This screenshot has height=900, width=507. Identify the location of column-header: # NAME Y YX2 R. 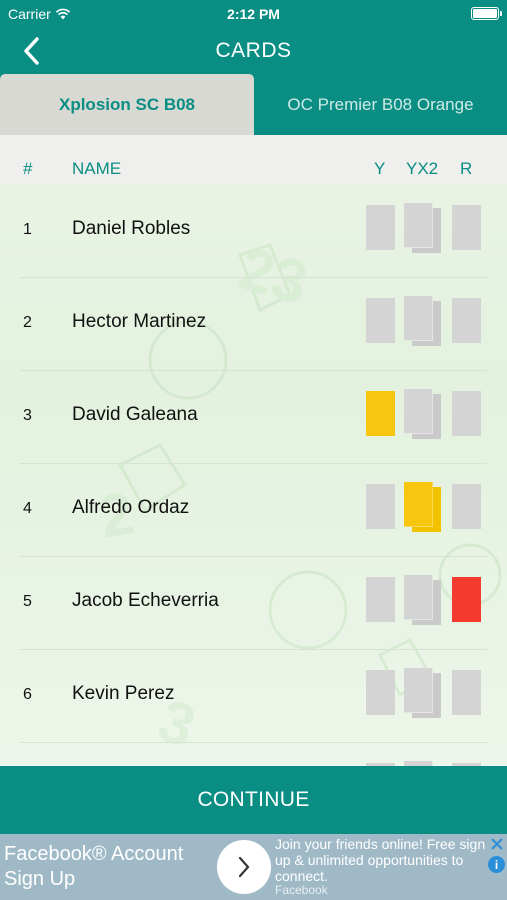
(253, 160).